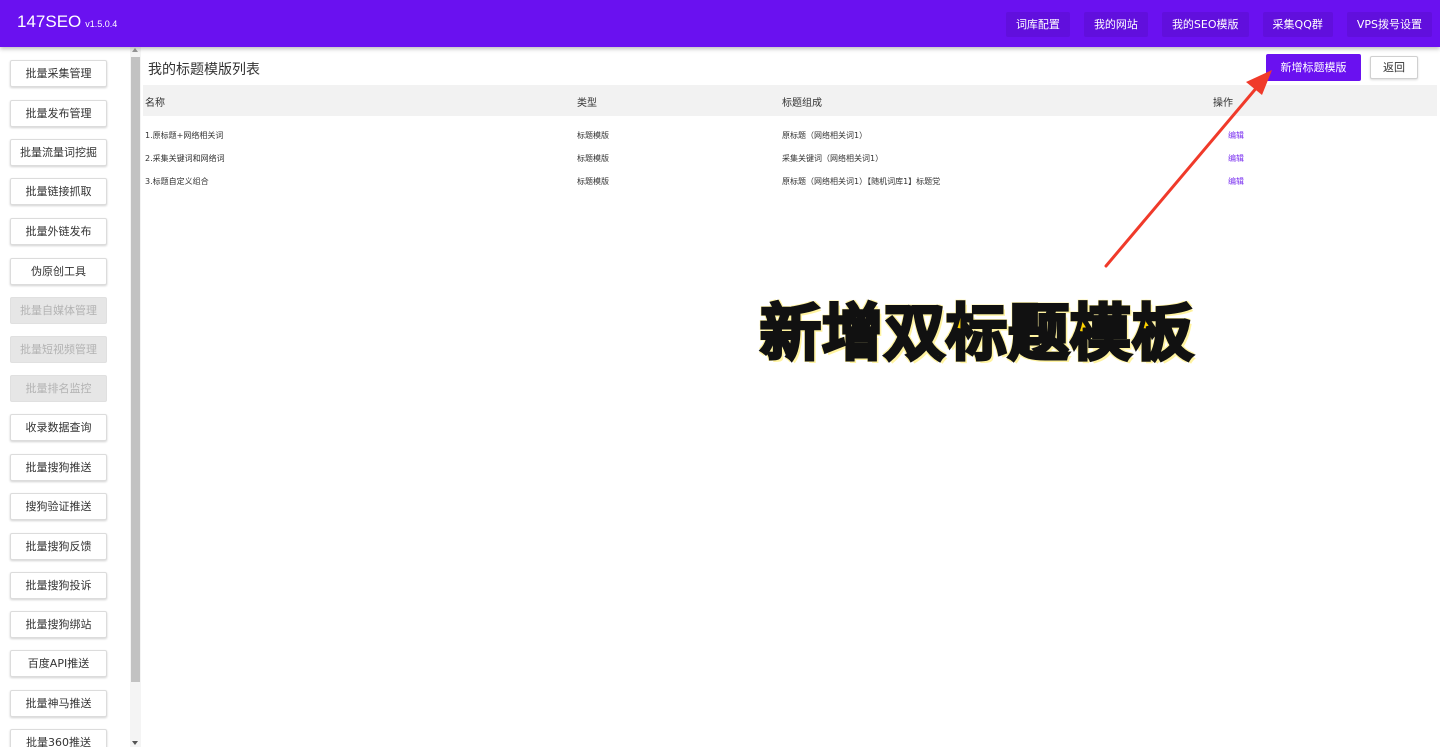 This screenshot has width=1440, height=747. What do you see at coordinates (58, 388) in the screenshot?
I see `sidebar-item-rank-monitor: 批量排名监控` at bounding box center [58, 388].